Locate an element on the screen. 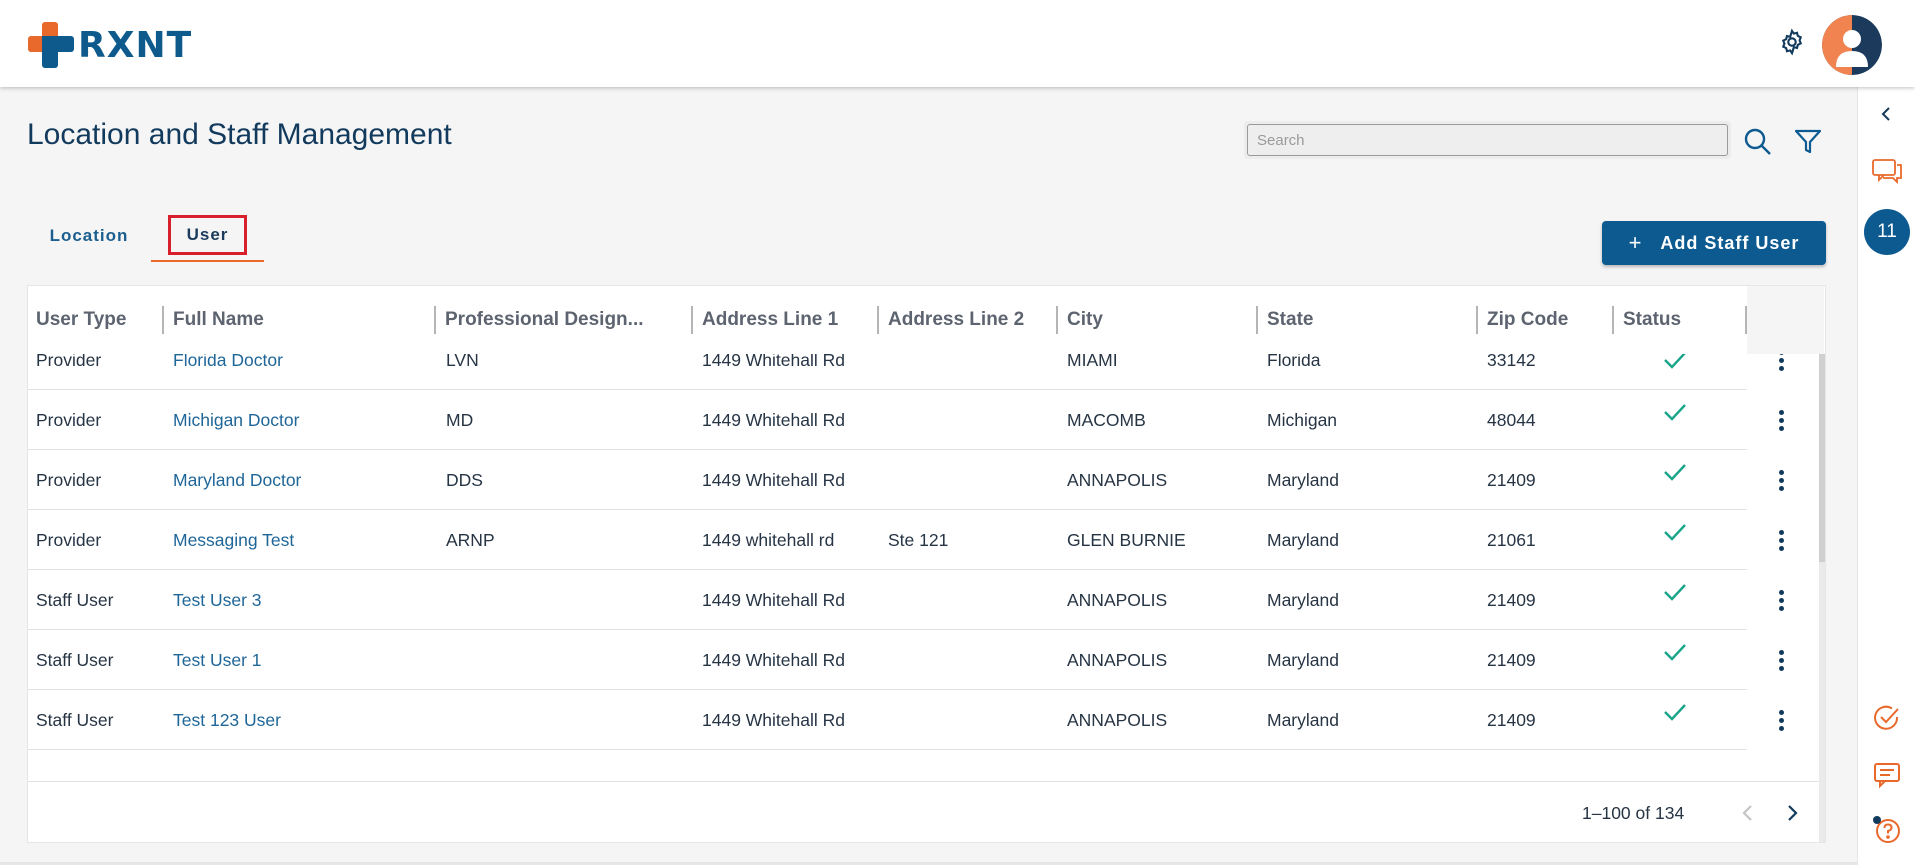 This screenshot has height=865, width=1915. chat-bubbles-icon is located at coordinates (1886, 172).